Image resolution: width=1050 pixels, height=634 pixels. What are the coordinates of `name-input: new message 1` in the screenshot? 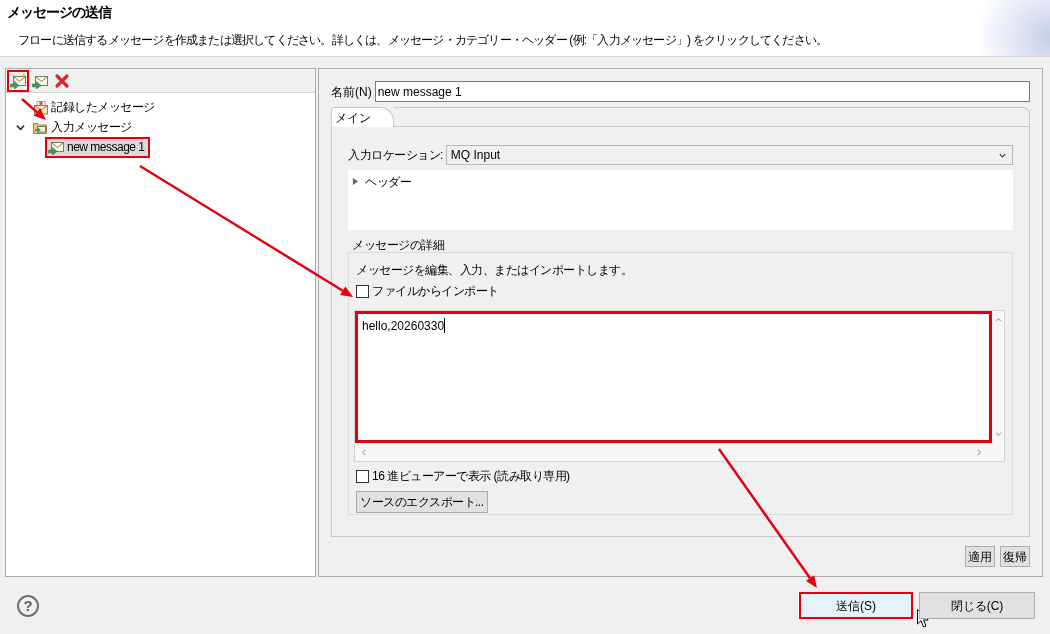 It's located at (702, 91).